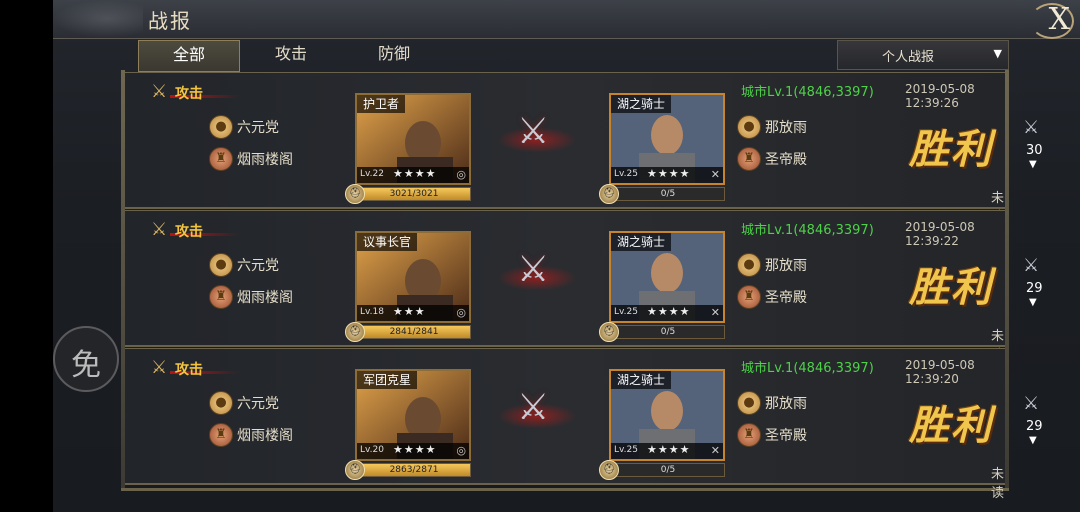  Describe the element at coordinates (394, 55) in the screenshot. I see `tab-defense: 防御` at that location.